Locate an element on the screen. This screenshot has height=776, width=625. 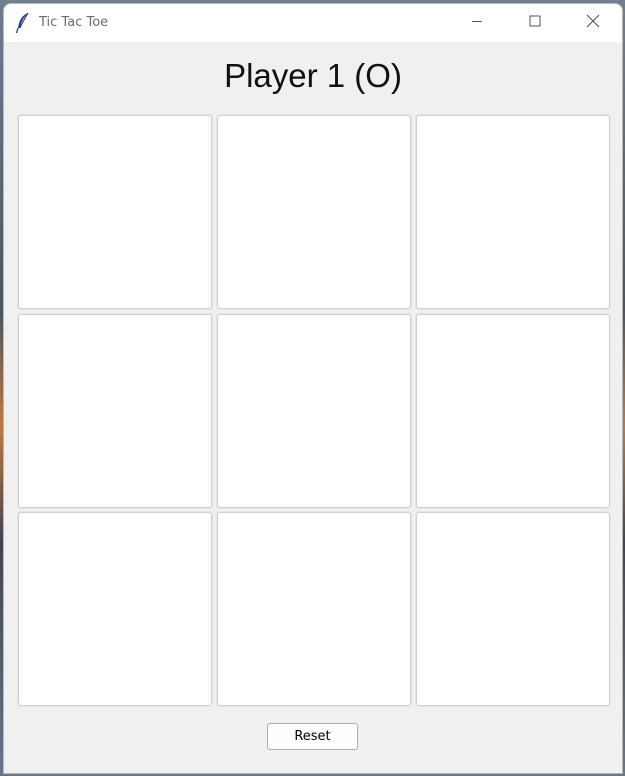
player-turn-label: Player 1 (O) is located at coordinates (313, 75).